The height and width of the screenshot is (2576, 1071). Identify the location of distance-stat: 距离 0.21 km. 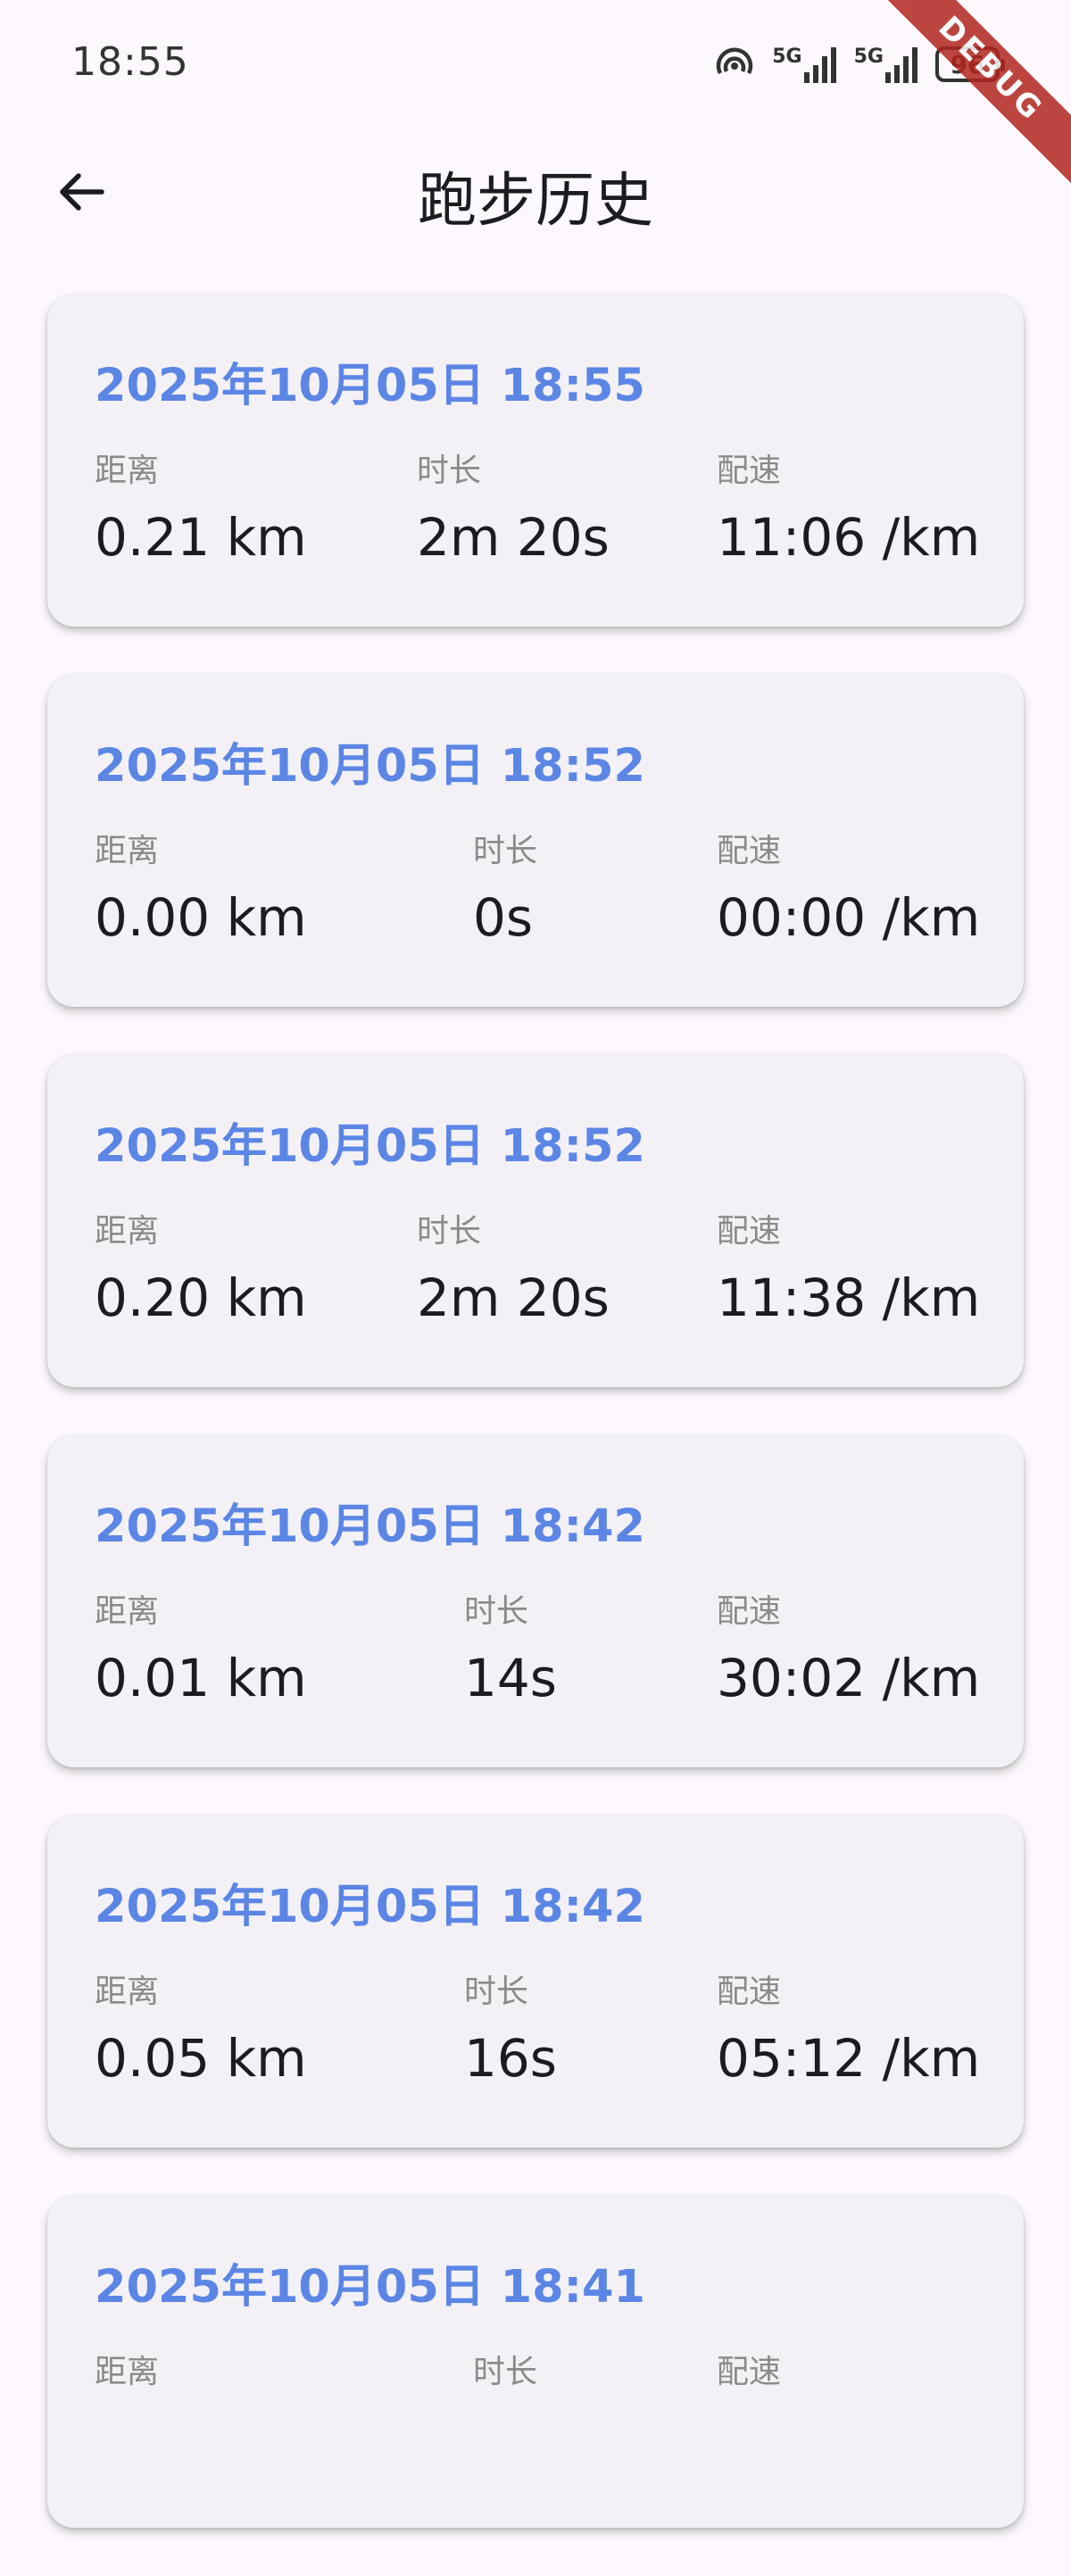
(201, 506).